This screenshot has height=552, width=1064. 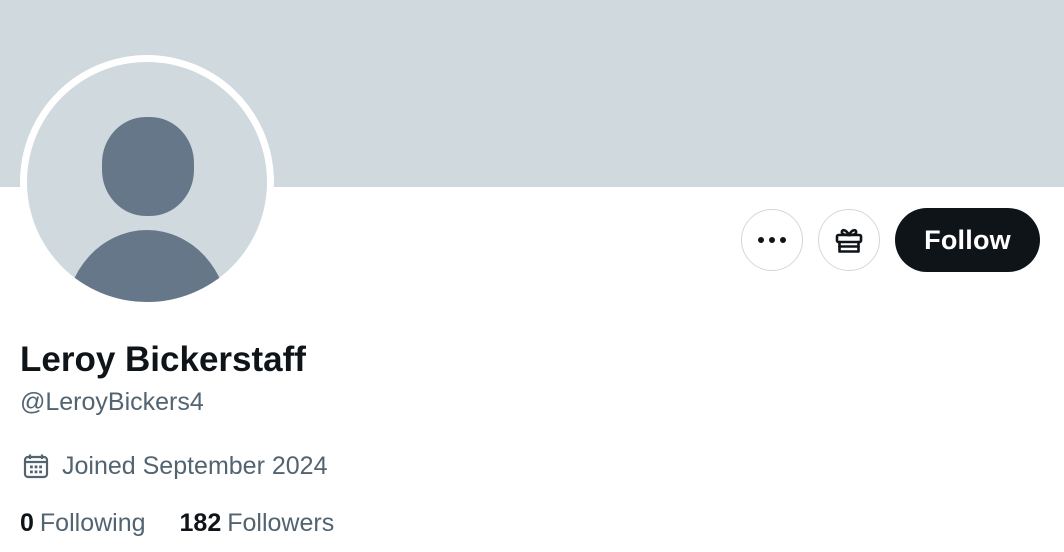 What do you see at coordinates (148, 166) in the screenshot?
I see `avatar-head-shape` at bounding box center [148, 166].